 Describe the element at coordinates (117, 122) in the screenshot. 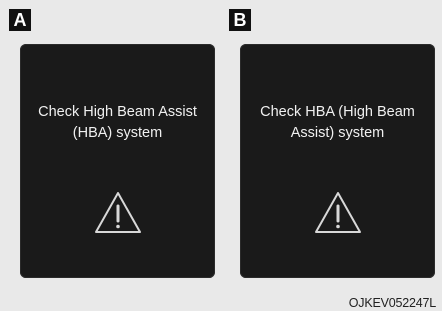

I see `warning-message-a: Check High Beam Assist (HBA) system` at that location.